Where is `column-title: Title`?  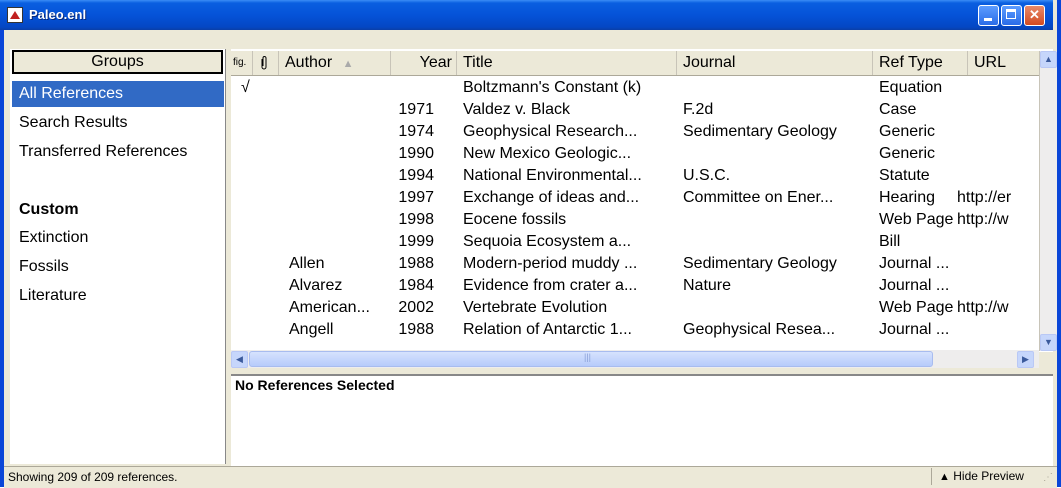 column-title: Title is located at coordinates (567, 63).